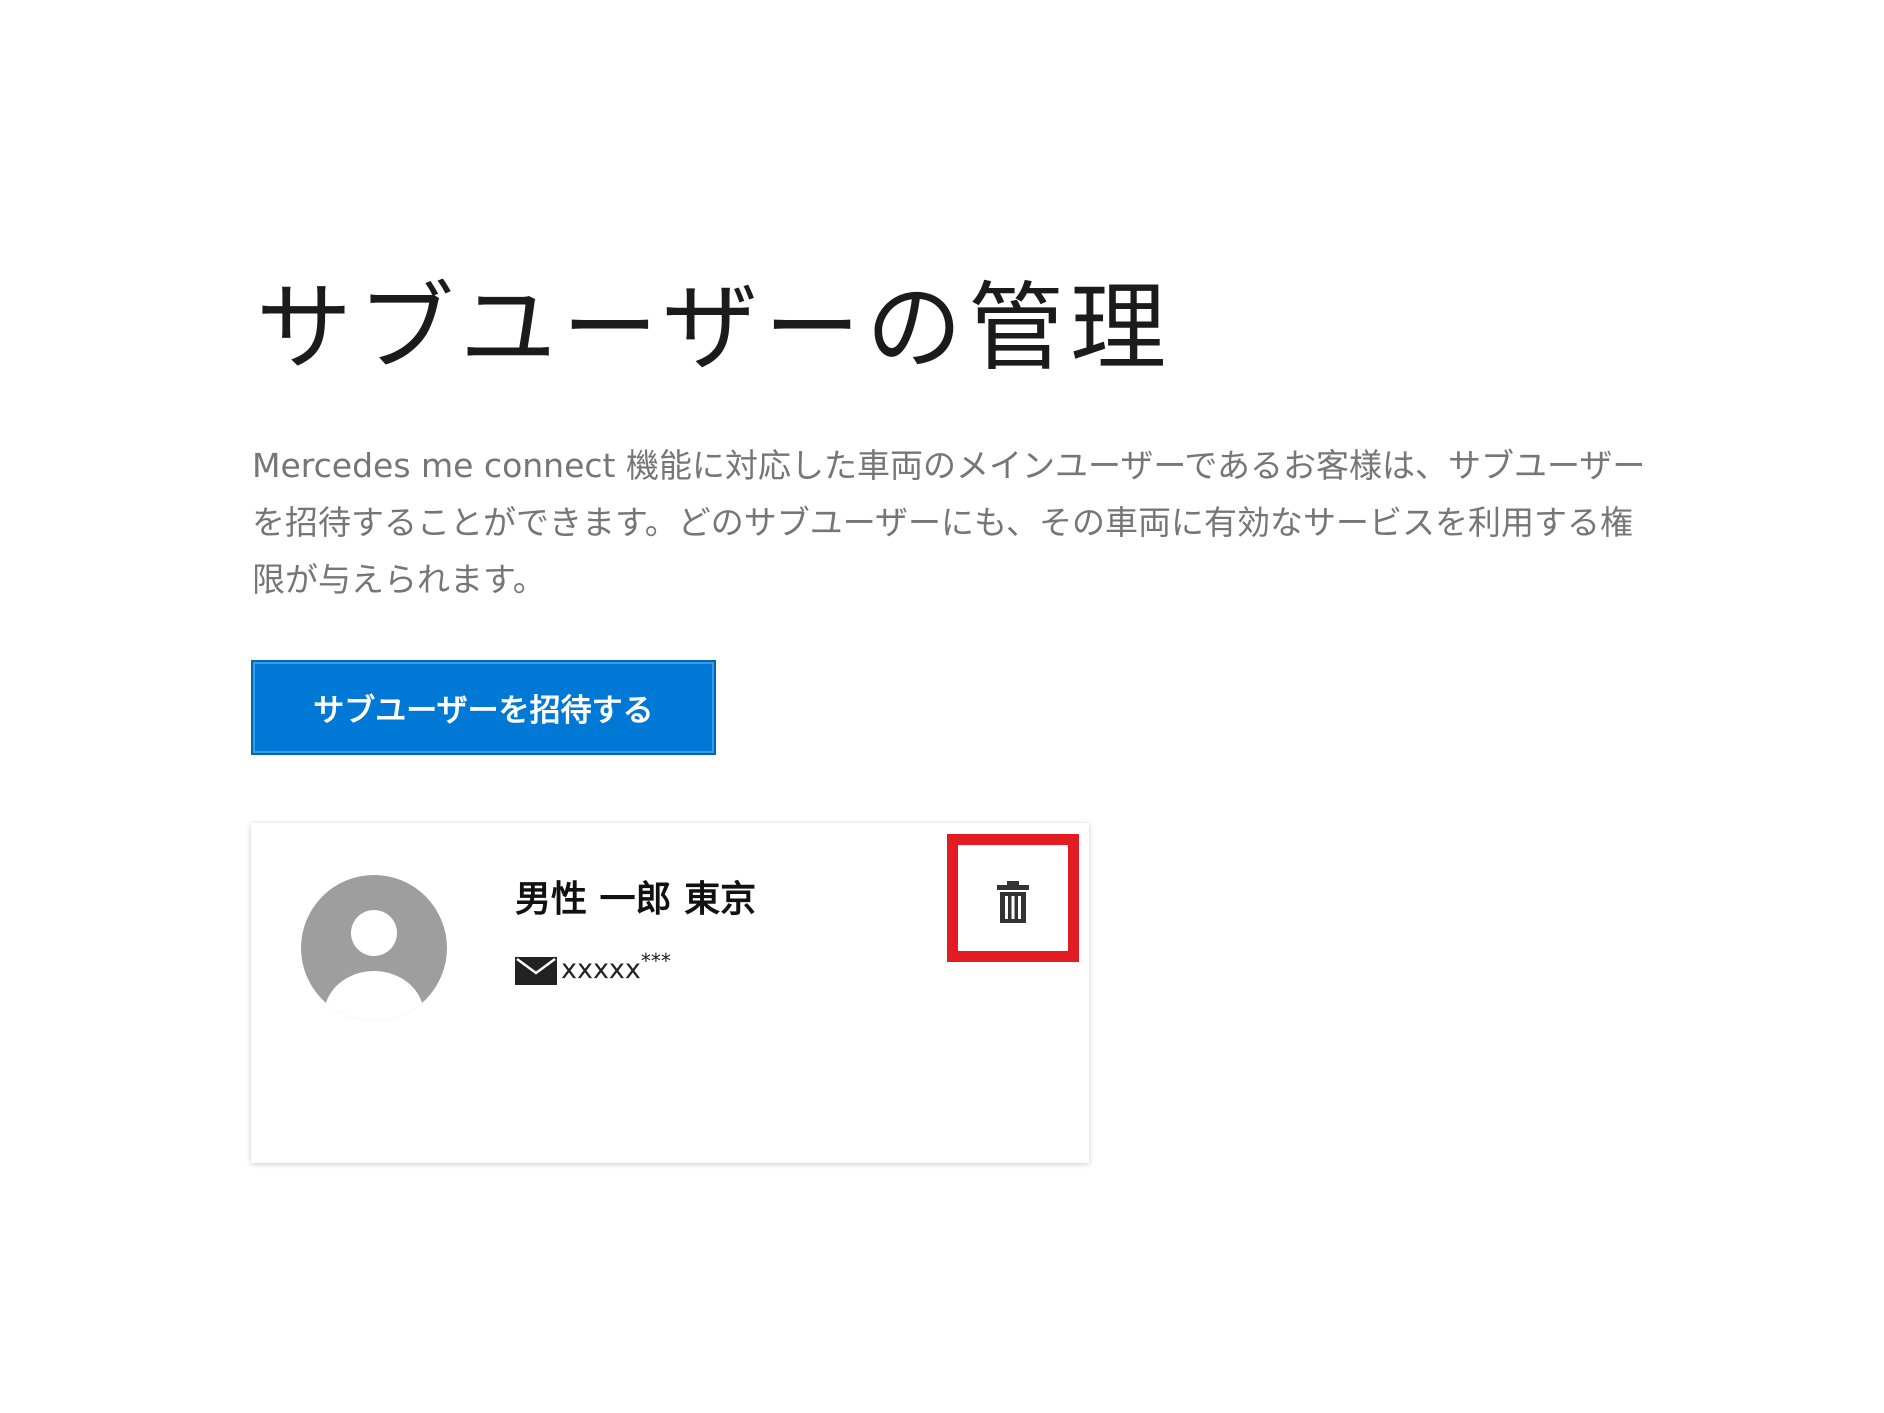 The height and width of the screenshot is (1413, 1884). What do you see at coordinates (655, 961) in the screenshot?
I see `email-masked-suffix: ***` at bounding box center [655, 961].